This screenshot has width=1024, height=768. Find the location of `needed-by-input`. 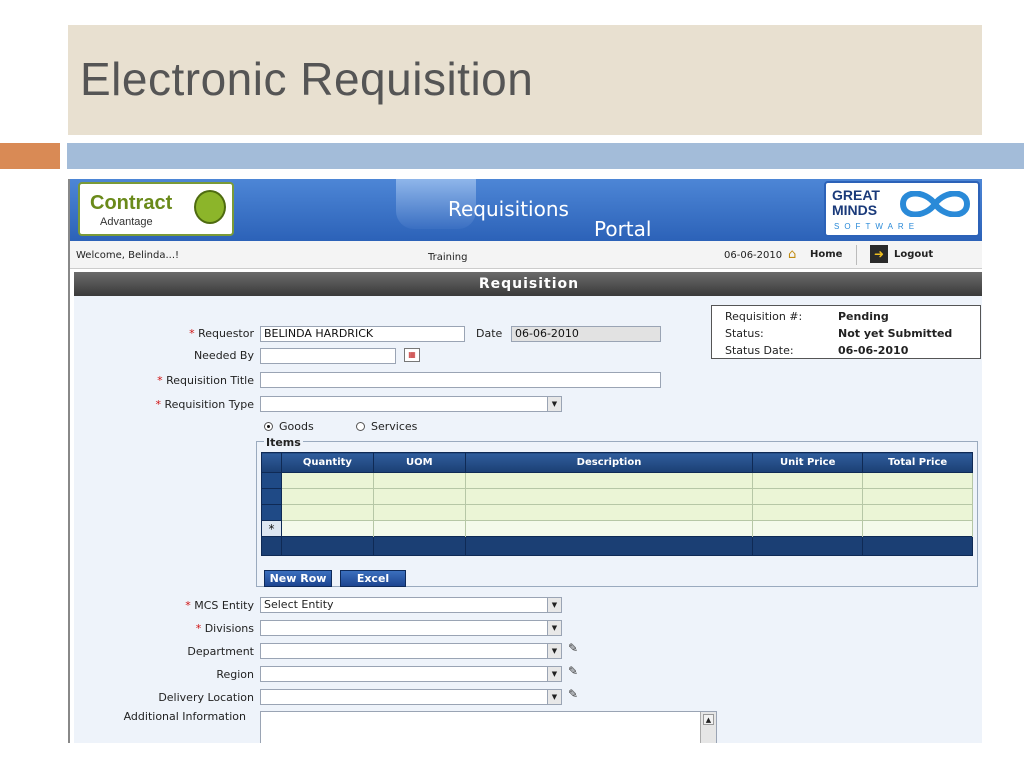

needed-by-input is located at coordinates (328, 356).